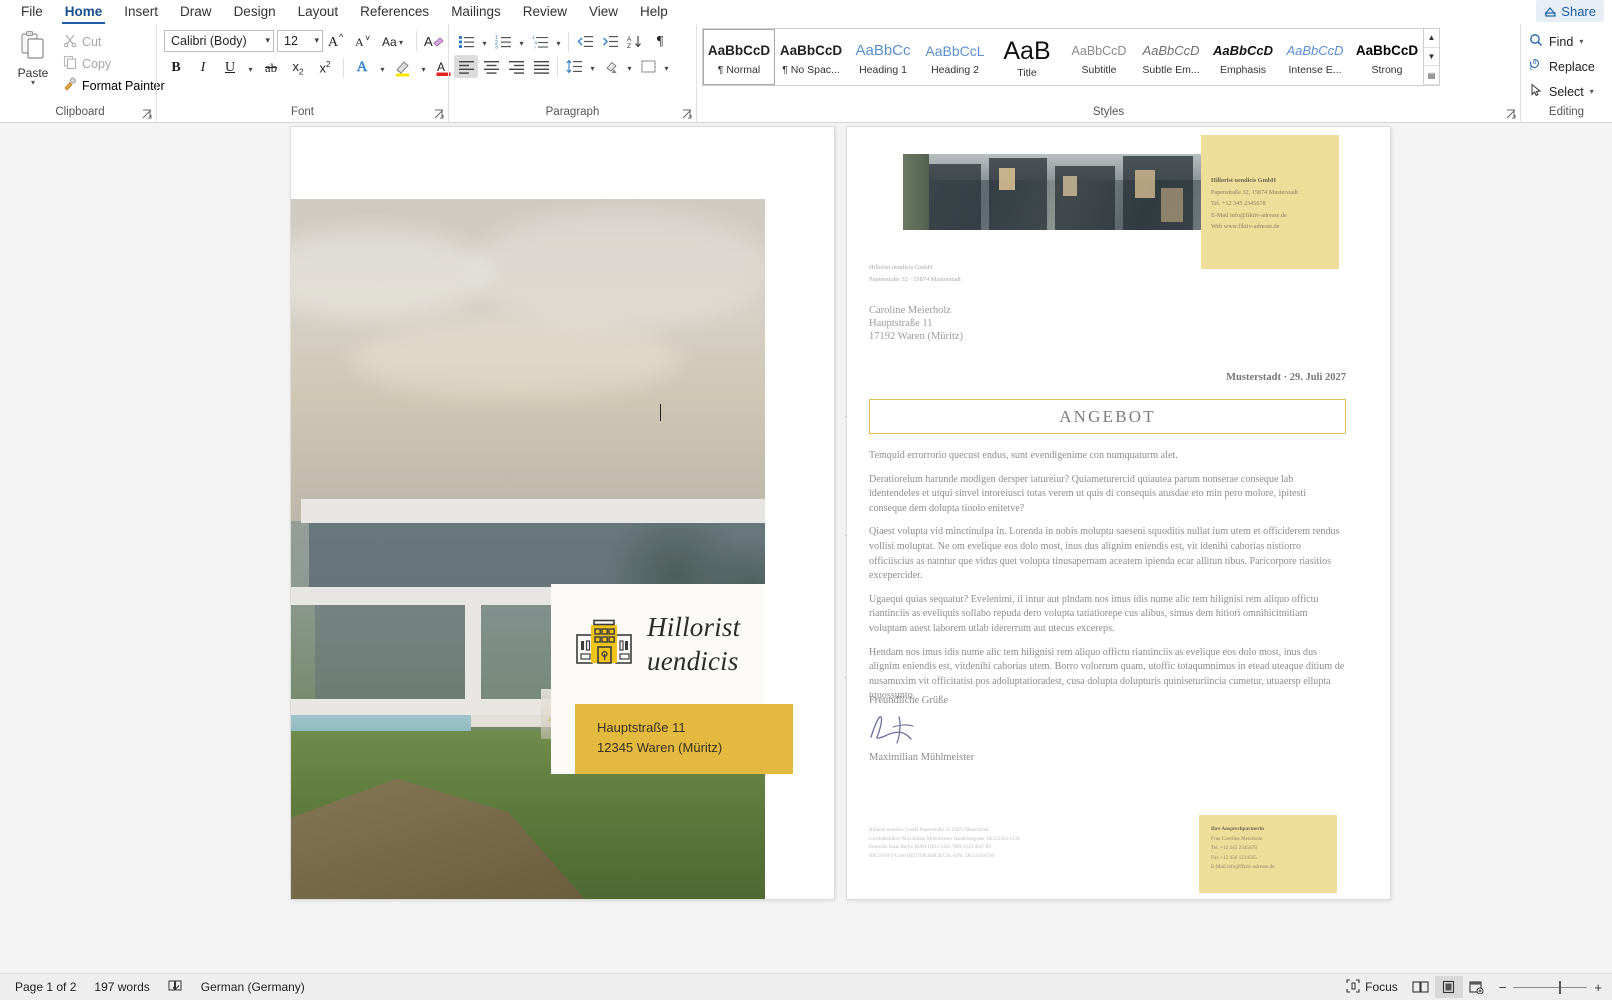  What do you see at coordinates (922, 757) in the screenshot?
I see `signer-name: Maximilian Mühlmeister` at bounding box center [922, 757].